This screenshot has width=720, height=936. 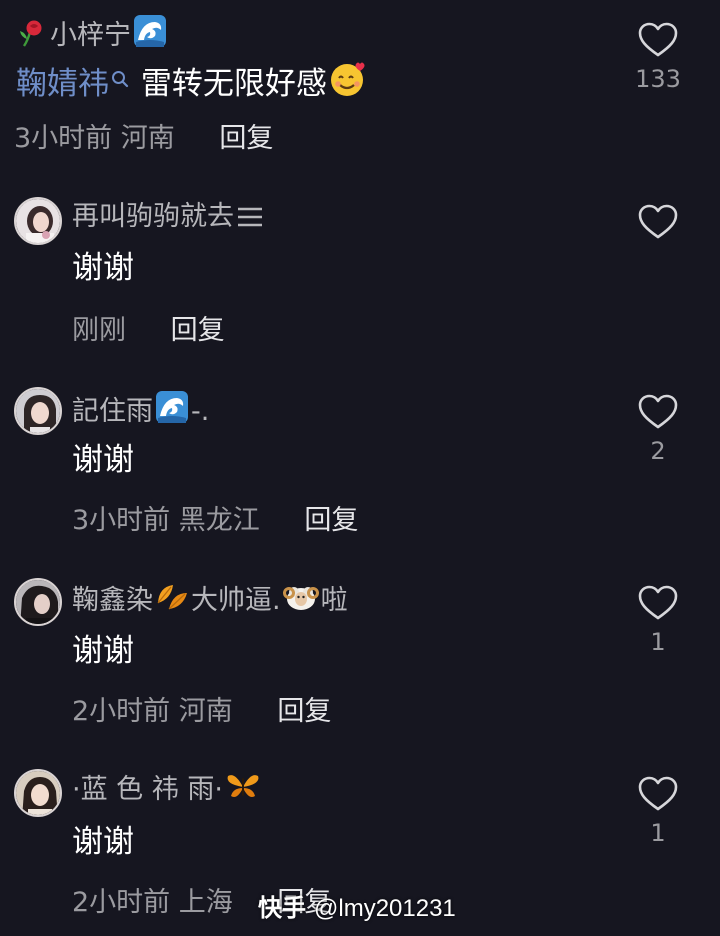 I want to click on comment-text: 雷转无限好感, so click(x=233, y=84).